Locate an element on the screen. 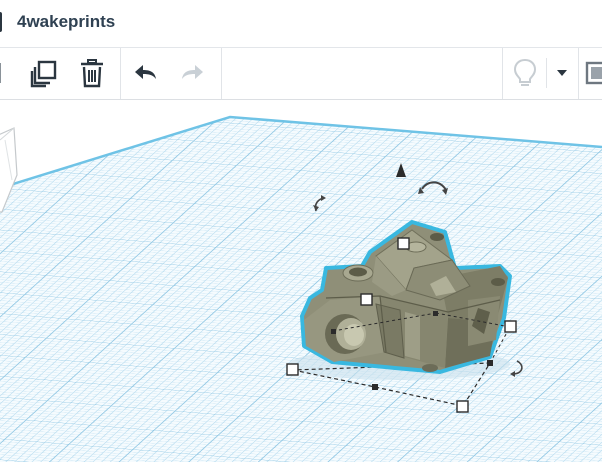  delete-button is located at coordinates (92, 73).